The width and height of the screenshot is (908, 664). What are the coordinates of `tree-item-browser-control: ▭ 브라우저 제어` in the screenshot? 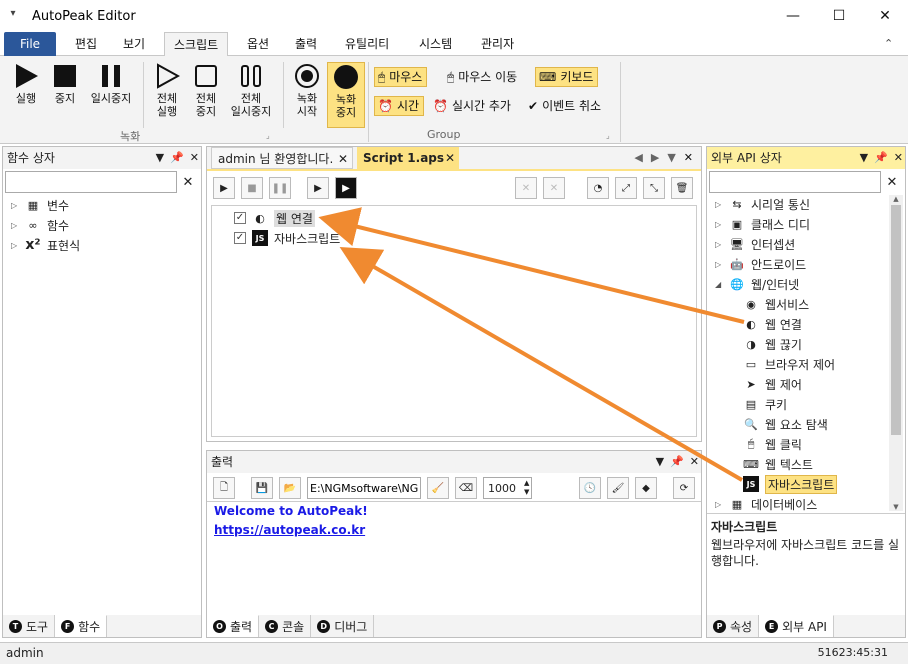 It's located at (801, 364).